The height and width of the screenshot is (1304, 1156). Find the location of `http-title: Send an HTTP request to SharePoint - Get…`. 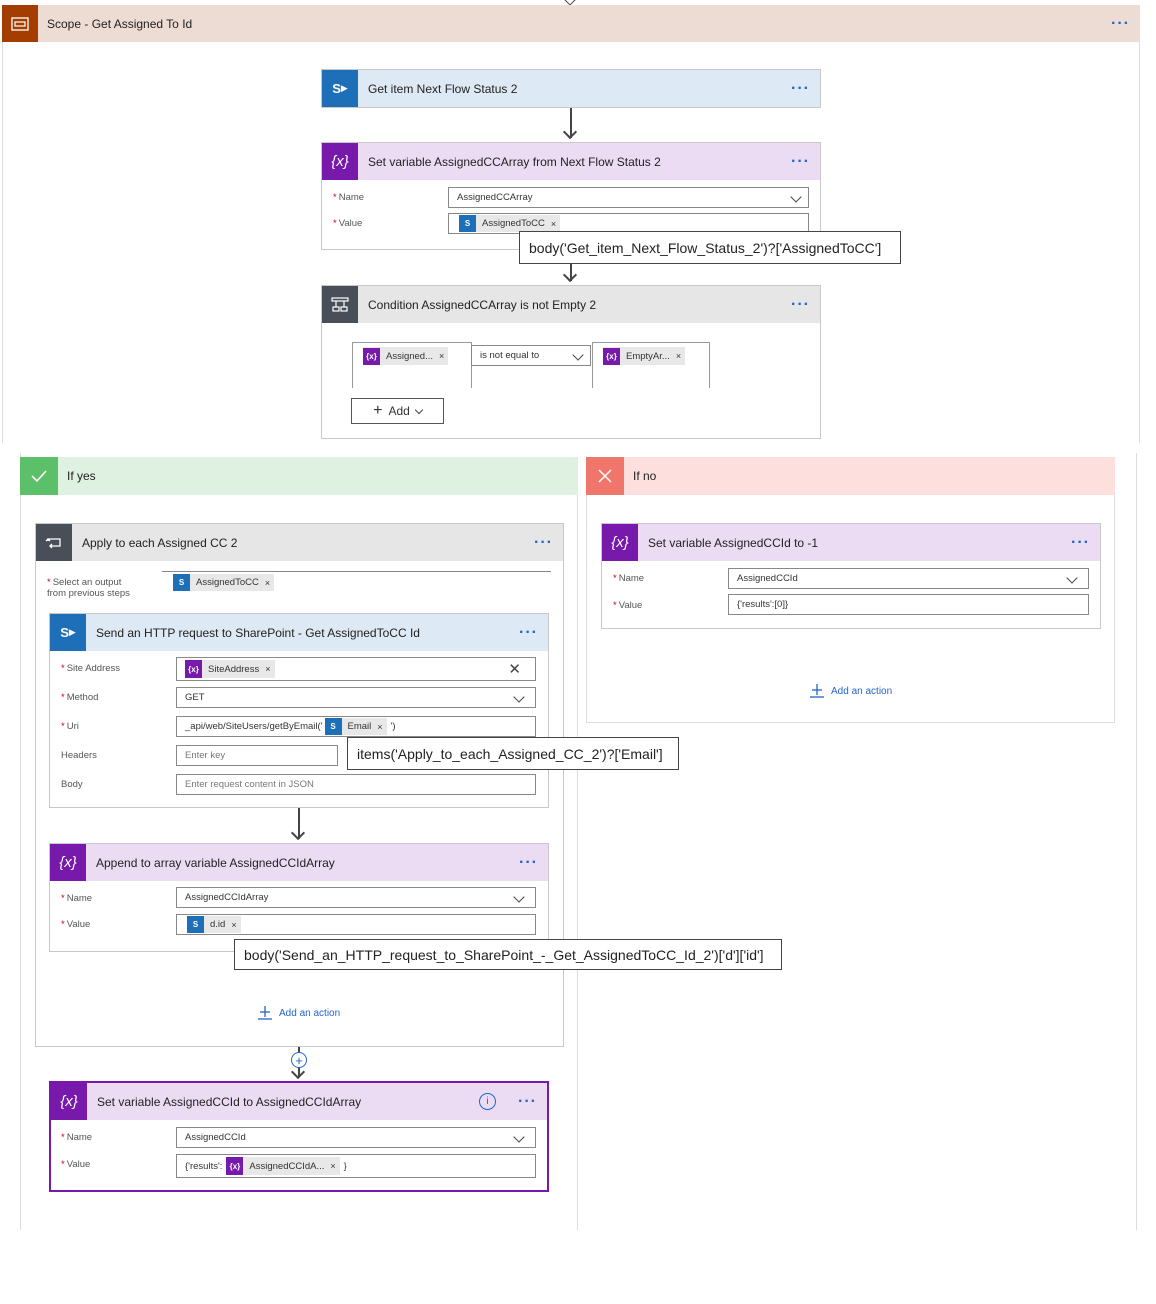

http-title: Send an HTTP request to SharePoint - Get… is located at coordinates (258, 632).